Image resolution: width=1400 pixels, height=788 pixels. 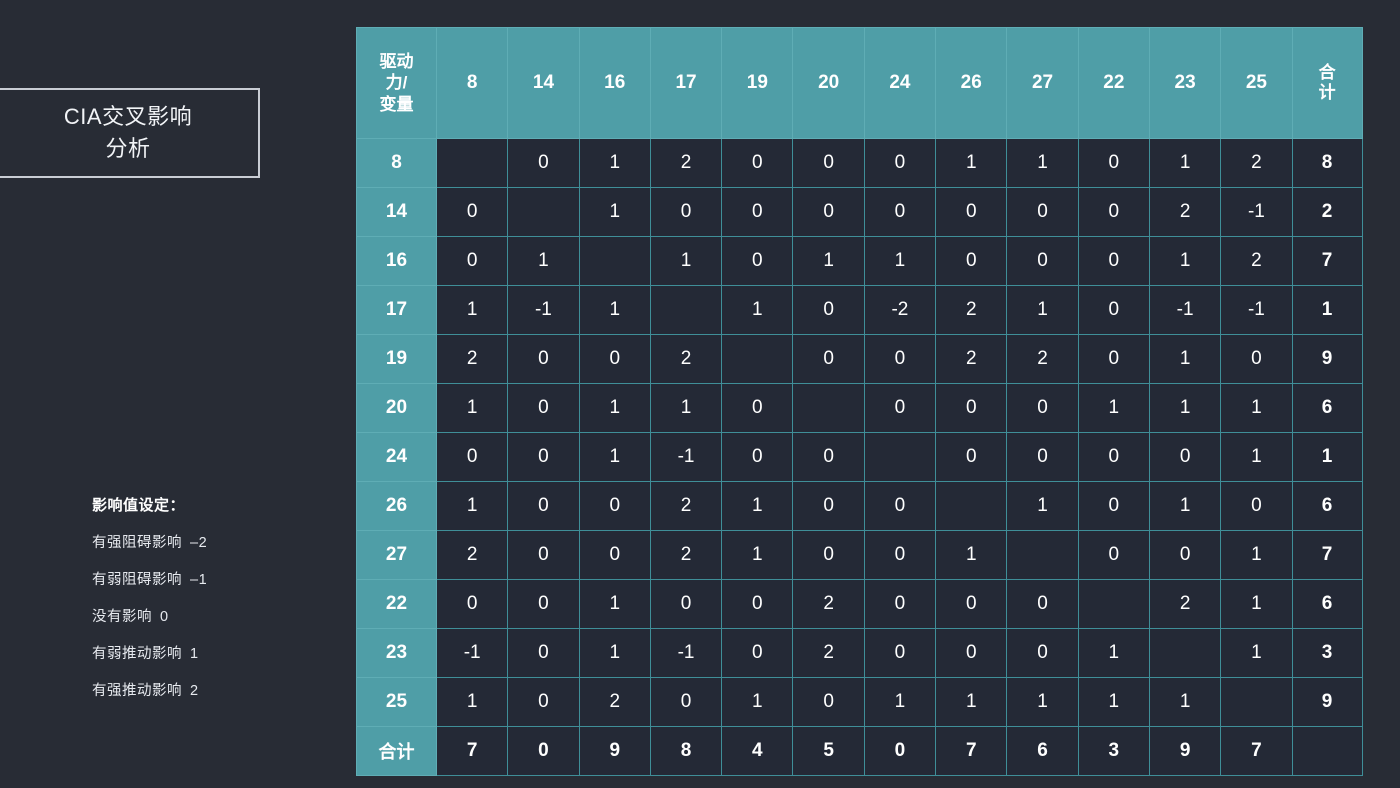 What do you see at coordinates (1042, 506) in the screenshot?
I see `matrix-cell-26-27: 1` at bounding box center [1042, 506].